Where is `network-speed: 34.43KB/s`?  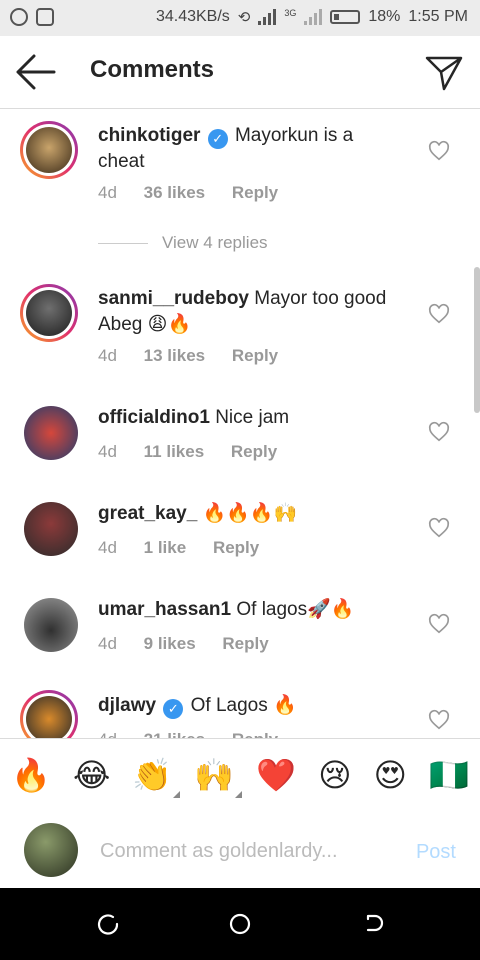 network-speed: 34.43KB/s is located at coordinates (192, 16).